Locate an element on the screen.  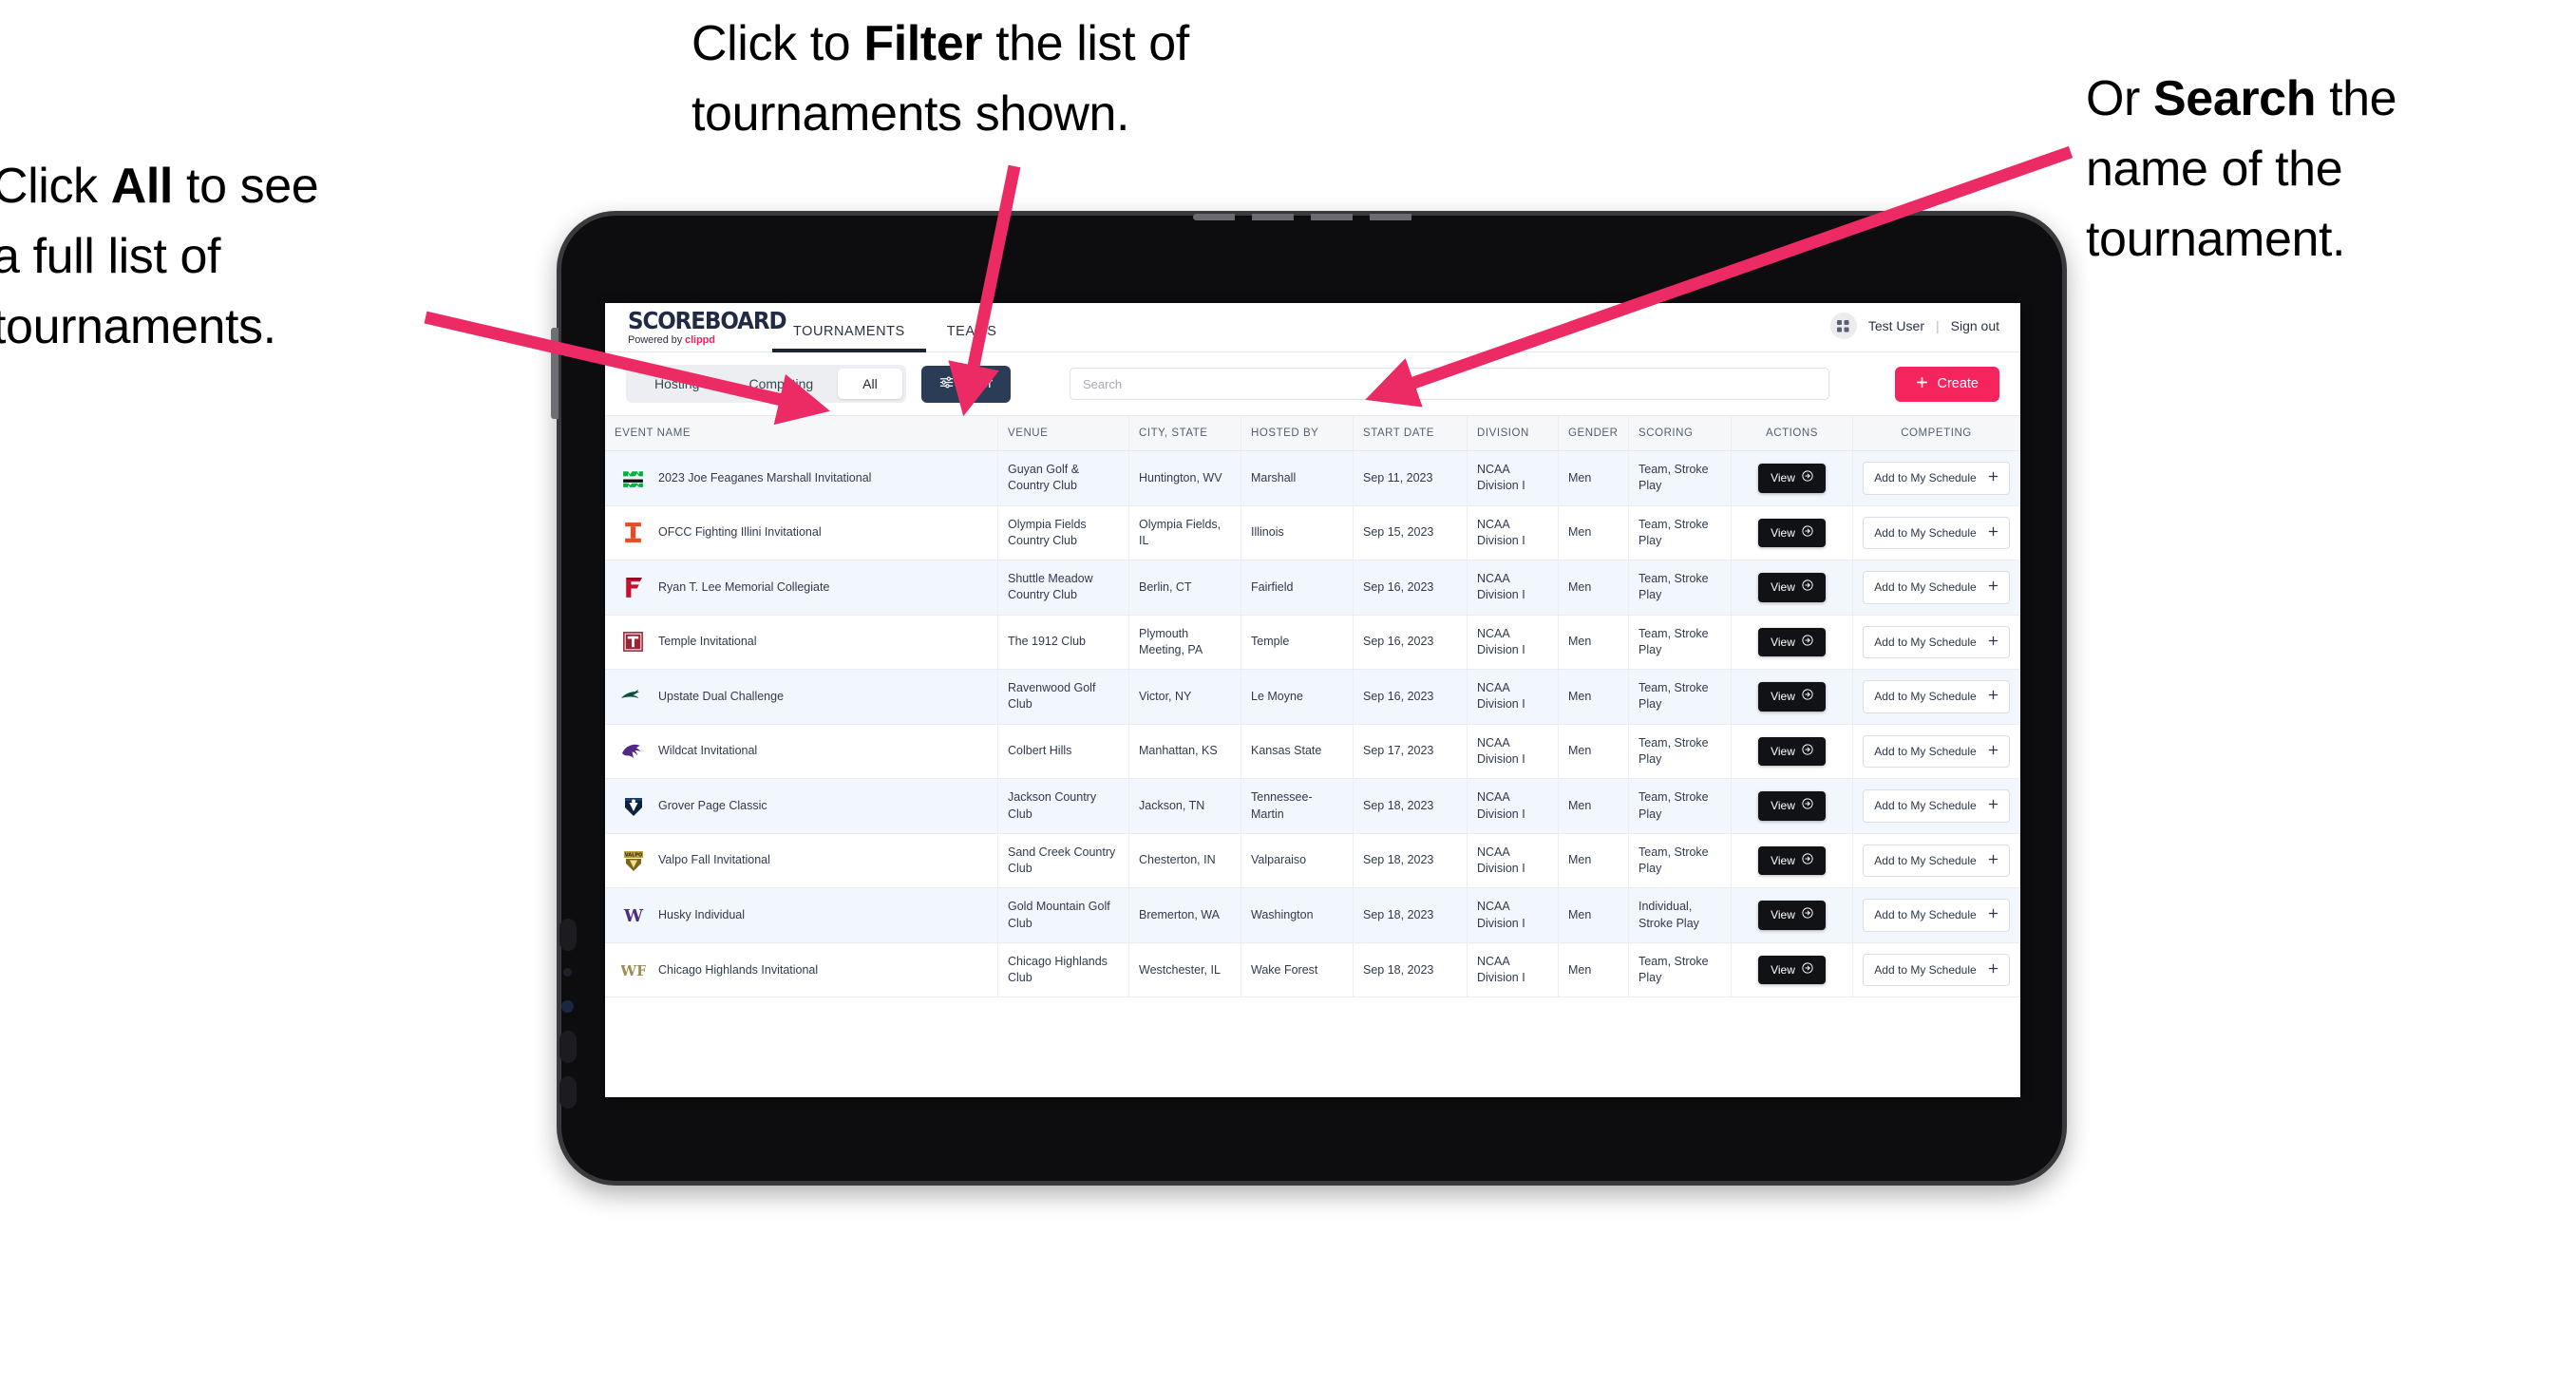
grid-icon is located at coordinates (1843, 326).